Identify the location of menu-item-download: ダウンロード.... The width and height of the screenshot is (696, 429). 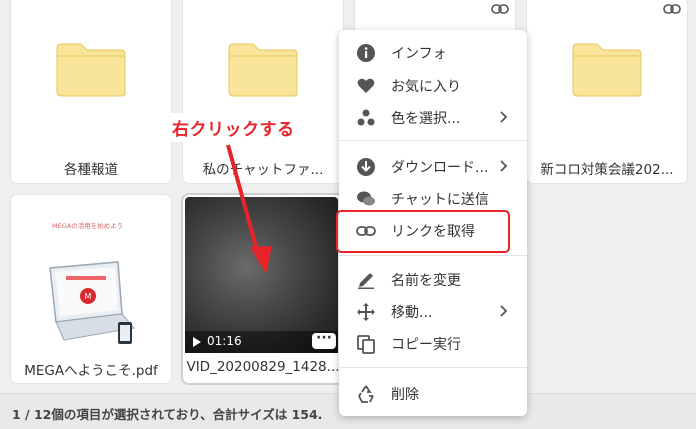
(433, 166).